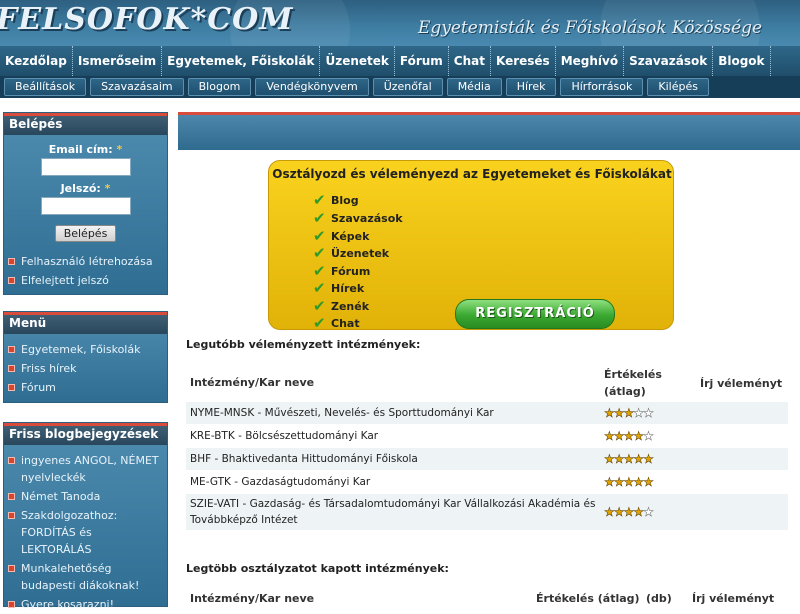 The height and width of the screenshot is (614, 800). I want to click on nav-universities: Egyetemek, Főiskolák, so click(241, 61).